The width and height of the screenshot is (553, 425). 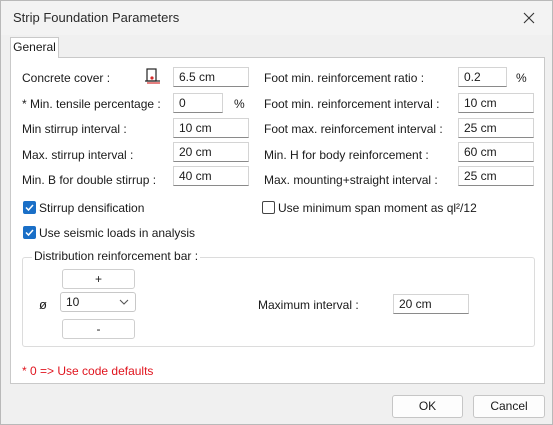 What do you see at coordinates (276, 18) in the screenshot?
I see `title-bar: Strip Foundation Parameters` at bounding box center [276, 18].